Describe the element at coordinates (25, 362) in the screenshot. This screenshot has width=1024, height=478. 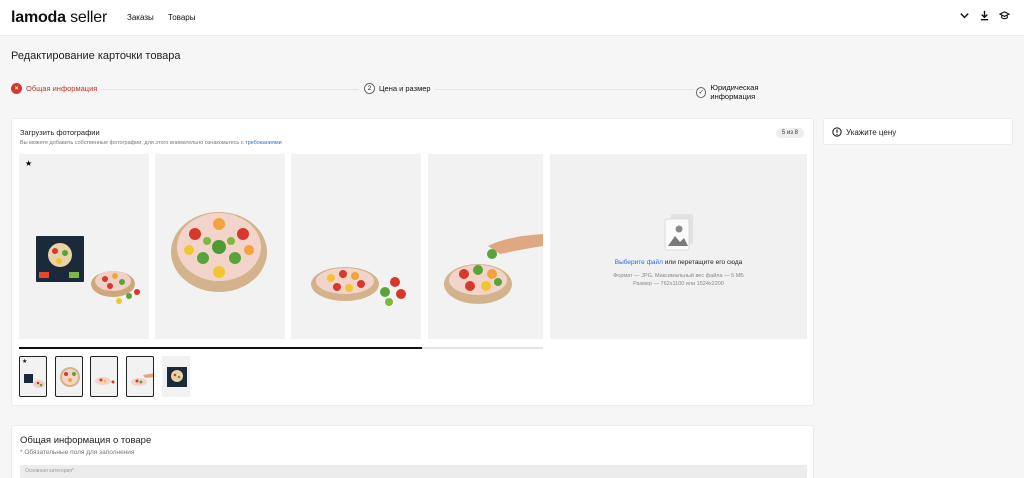
I see `main-thumbnail-star-icon: ★` at that location.